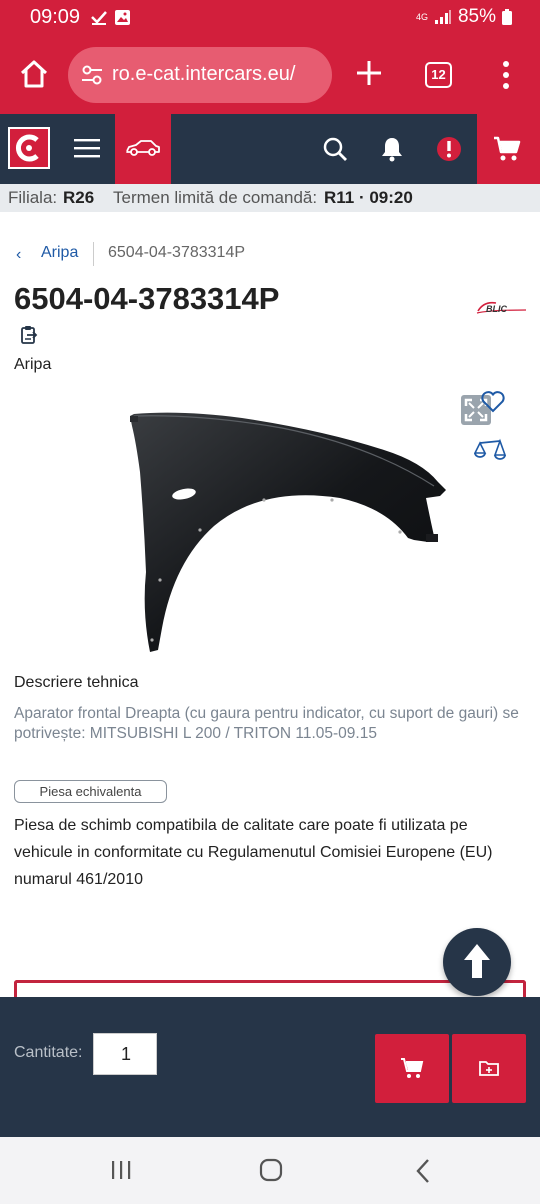 The width and height of the screenshot is (540, 1204). What do you see at coordinates (147, 298) in the screenshot?
I see `product-code-title: 6504-04-3783314P` at bounding box center [147, 298].